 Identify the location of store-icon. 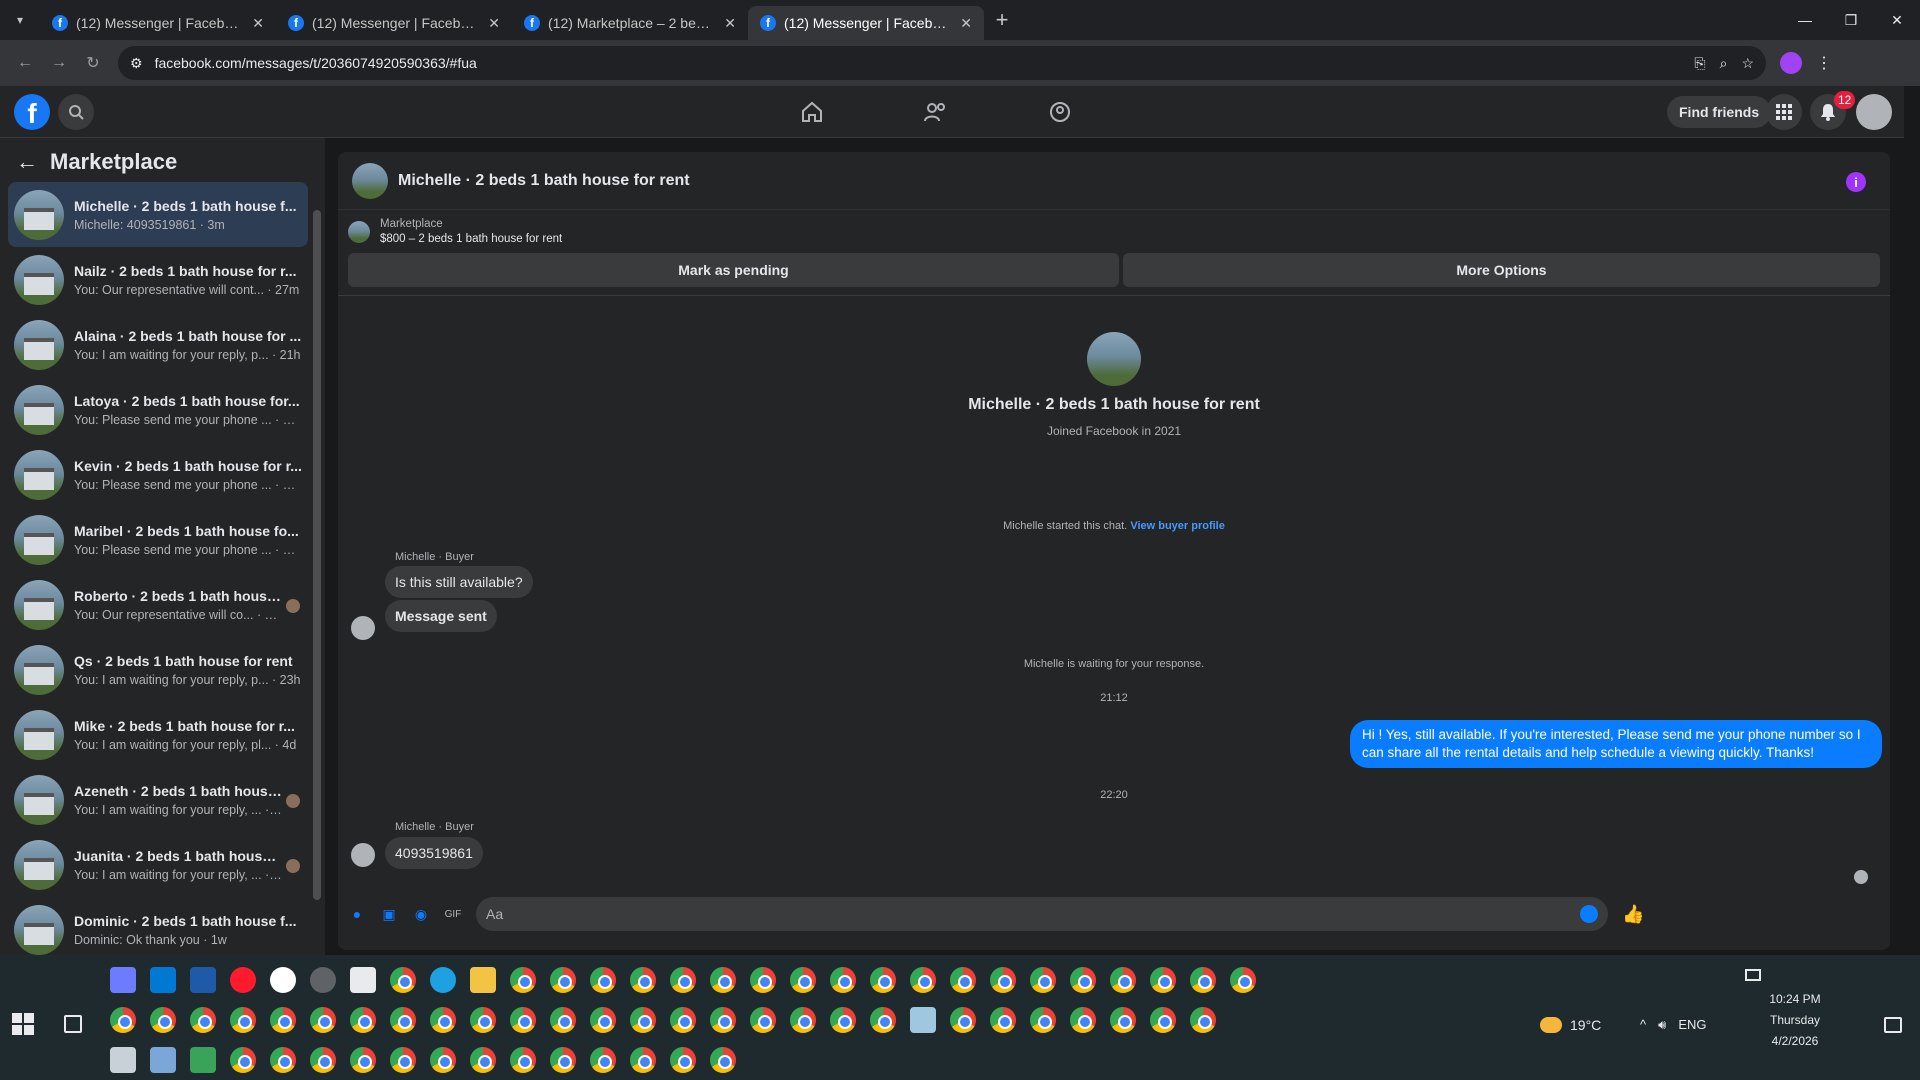
(163, 980).